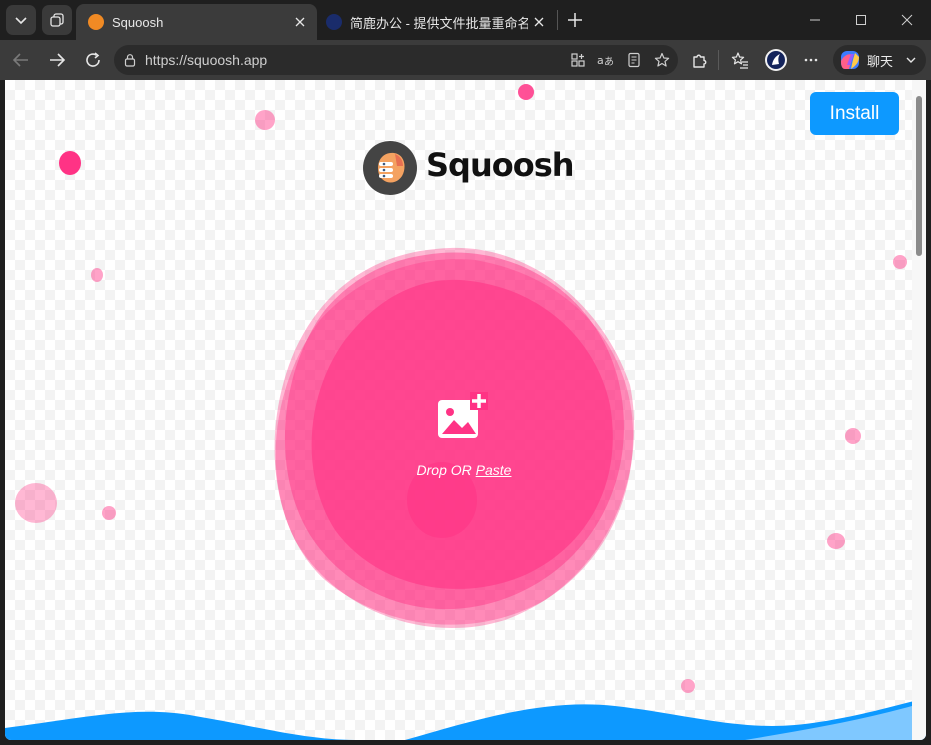  Describe the element at coordinates (446, 470) in the screenshot. I see `drop-label: Drop OR` at that location.